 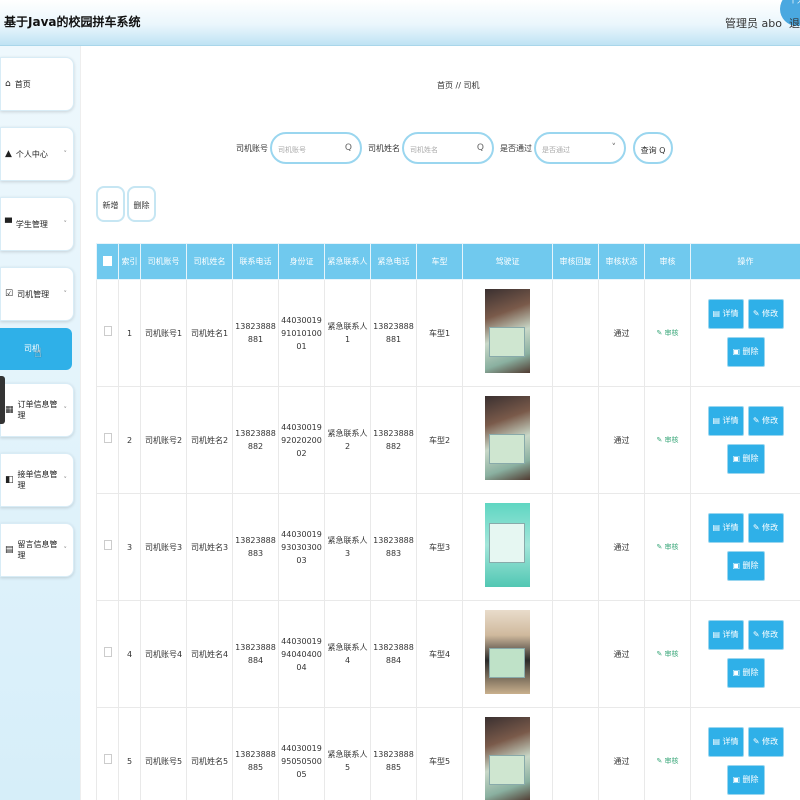 What do you see at coordinates (439, 547) in the screenshot?
I see `cell-car: 车型3` at bounding box center [439, 547].